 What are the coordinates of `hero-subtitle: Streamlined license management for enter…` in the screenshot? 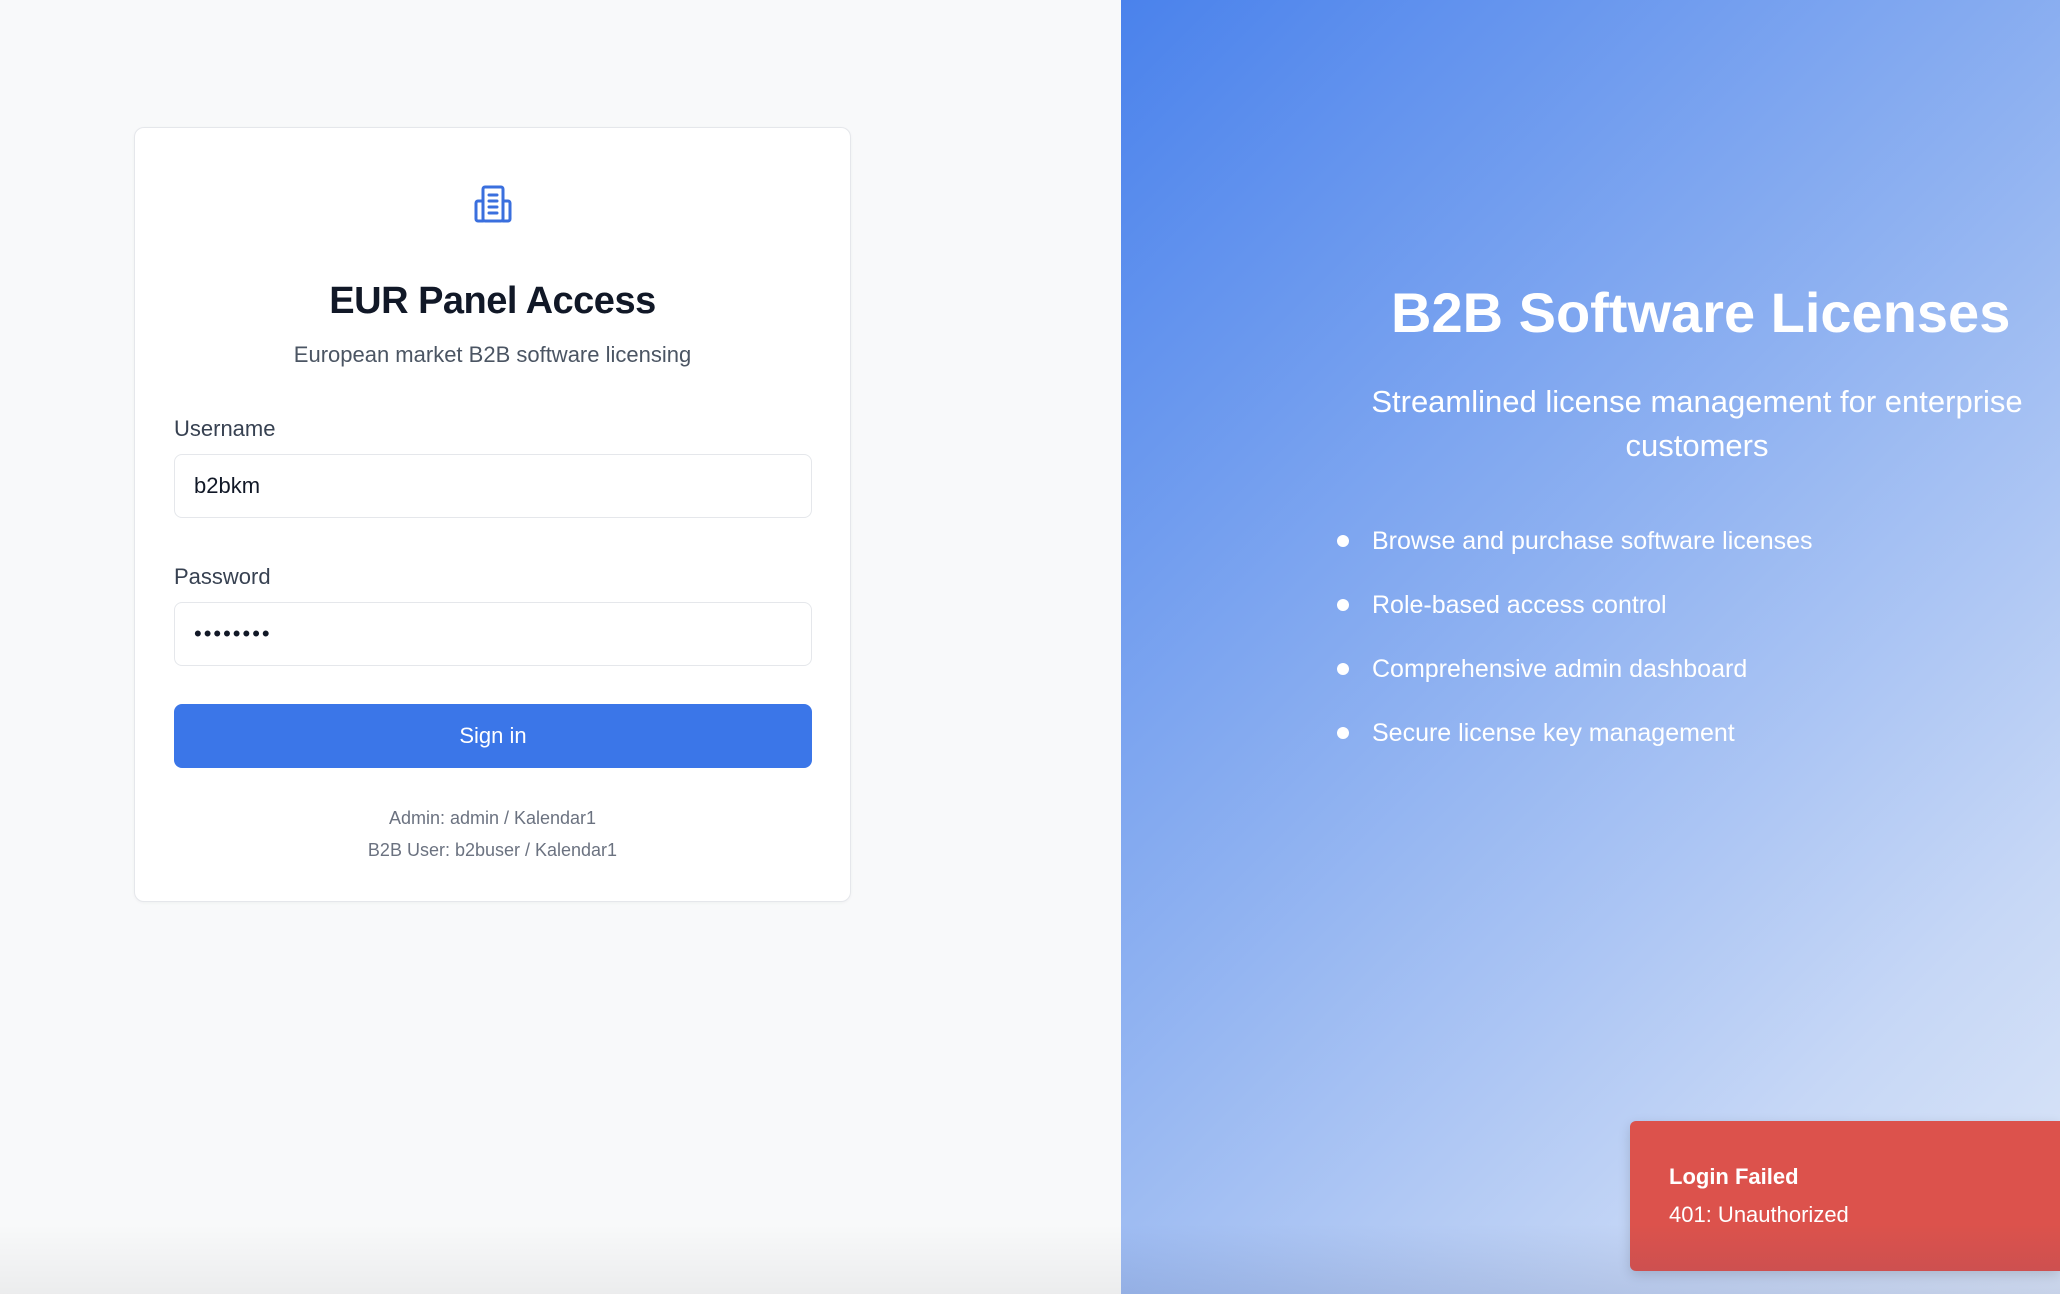 It's located at (1697, 423).